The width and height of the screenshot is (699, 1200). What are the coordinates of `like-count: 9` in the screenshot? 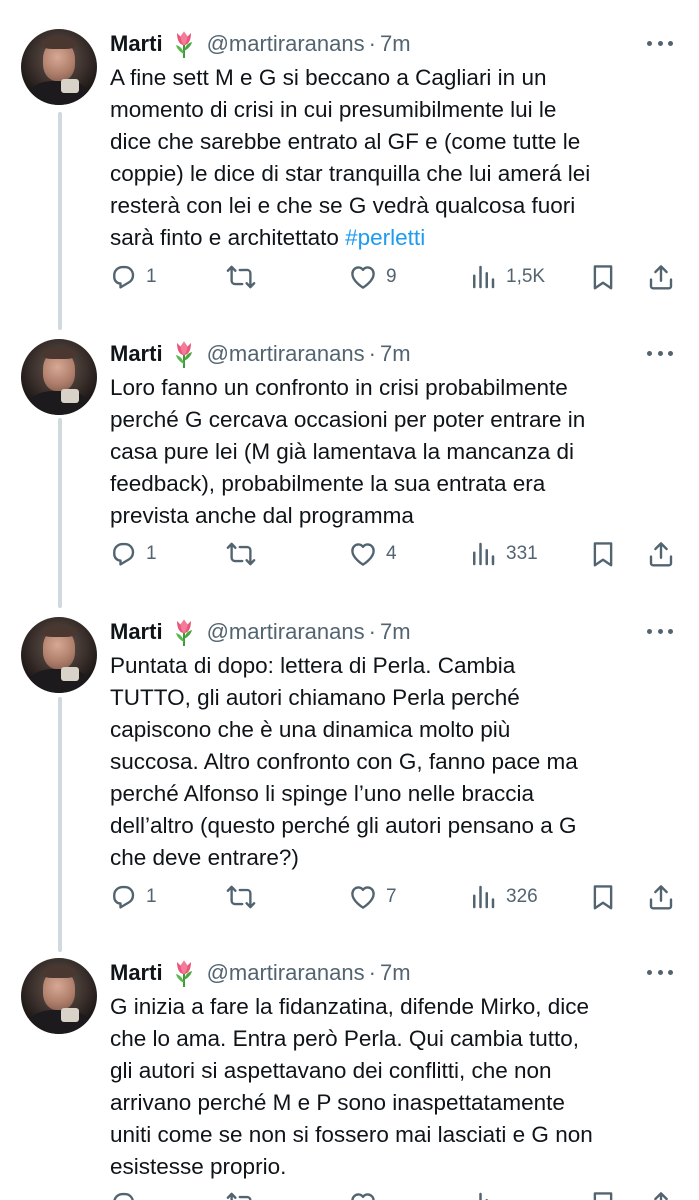 It's located at (391, 276).